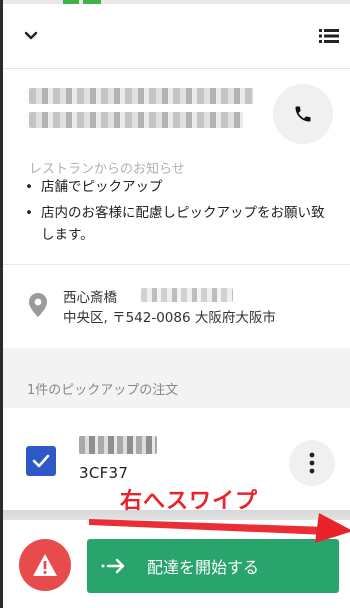  I want to click on section-separator, so click(176, 378).